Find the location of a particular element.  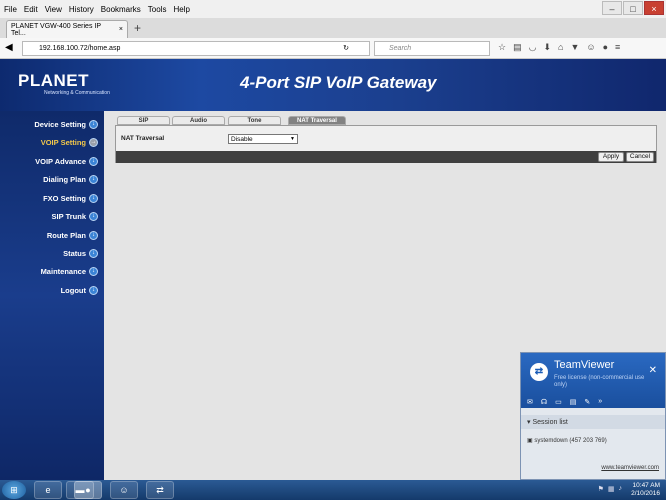

session-list-header: ▾ Session list is located at coordinates (593, 422).